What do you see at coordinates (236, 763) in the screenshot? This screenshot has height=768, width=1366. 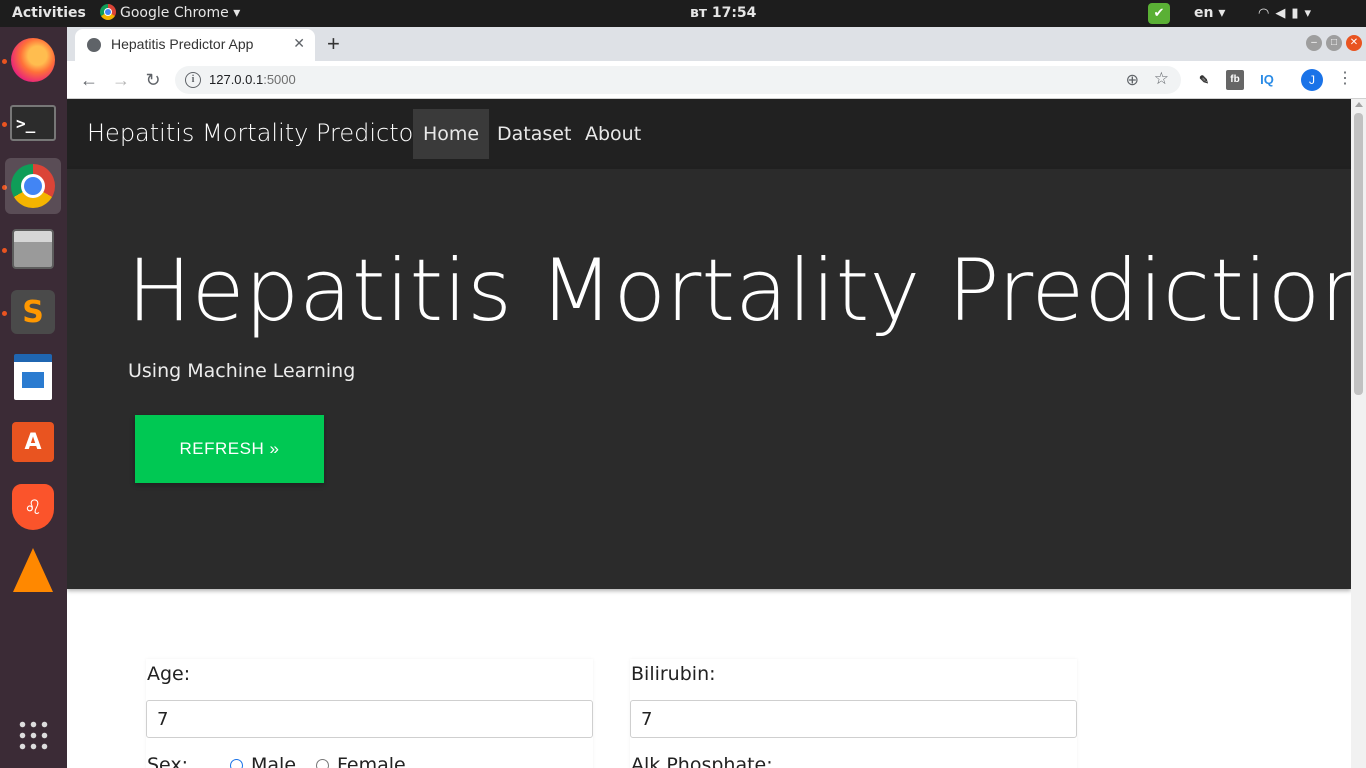 I see `sex-male-radio` at bounding box center [236, 763].